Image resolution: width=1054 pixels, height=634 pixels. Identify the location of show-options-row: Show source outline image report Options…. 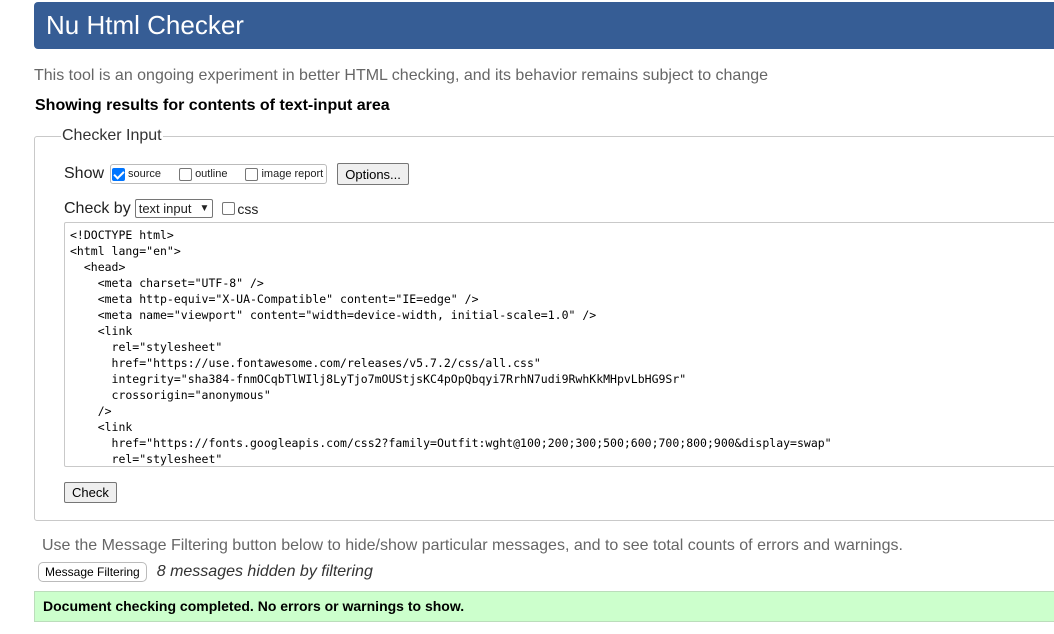
(236, 174).